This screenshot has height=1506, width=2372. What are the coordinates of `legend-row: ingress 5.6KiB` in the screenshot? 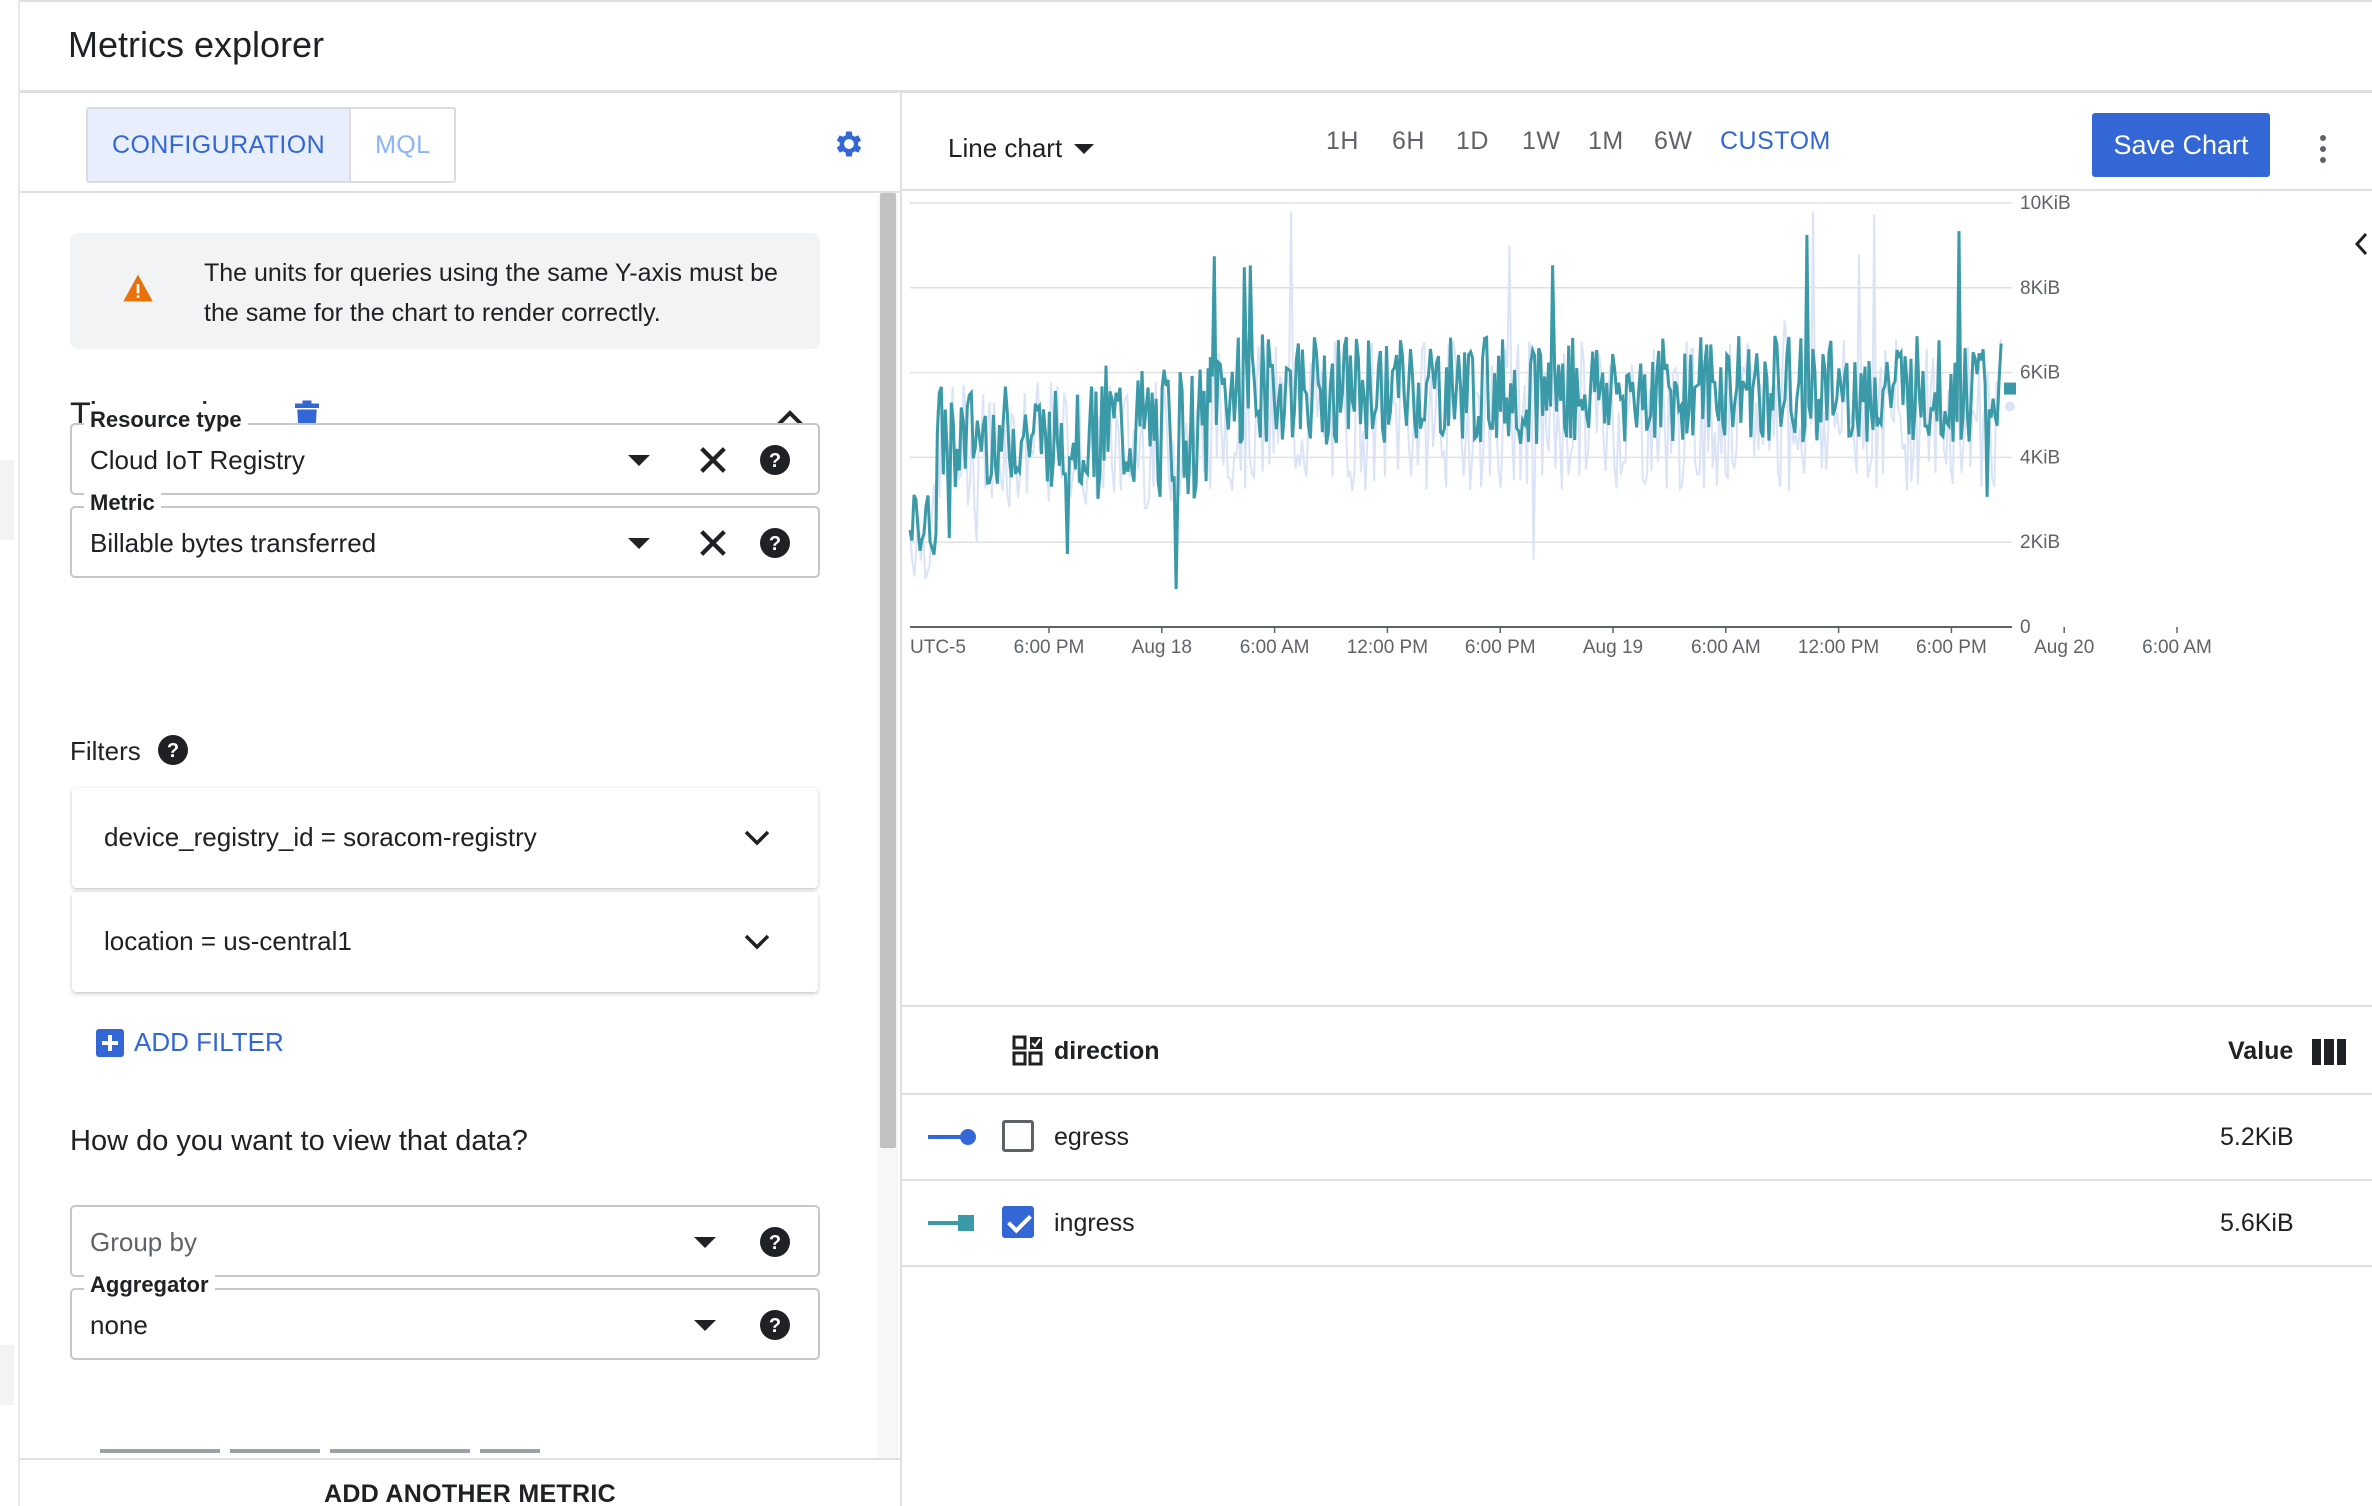 It's located at (1637, 1224).